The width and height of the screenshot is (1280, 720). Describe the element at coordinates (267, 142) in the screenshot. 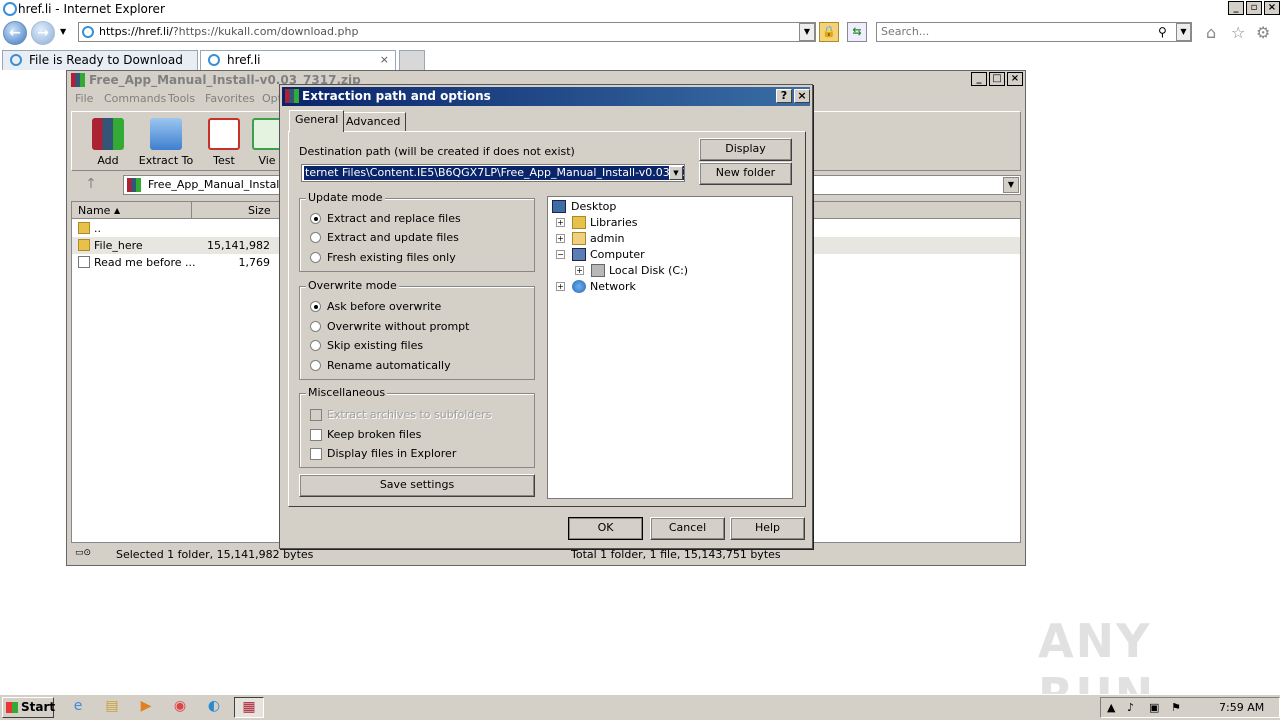

I see `toolbar-view-button: Vie` at that location.